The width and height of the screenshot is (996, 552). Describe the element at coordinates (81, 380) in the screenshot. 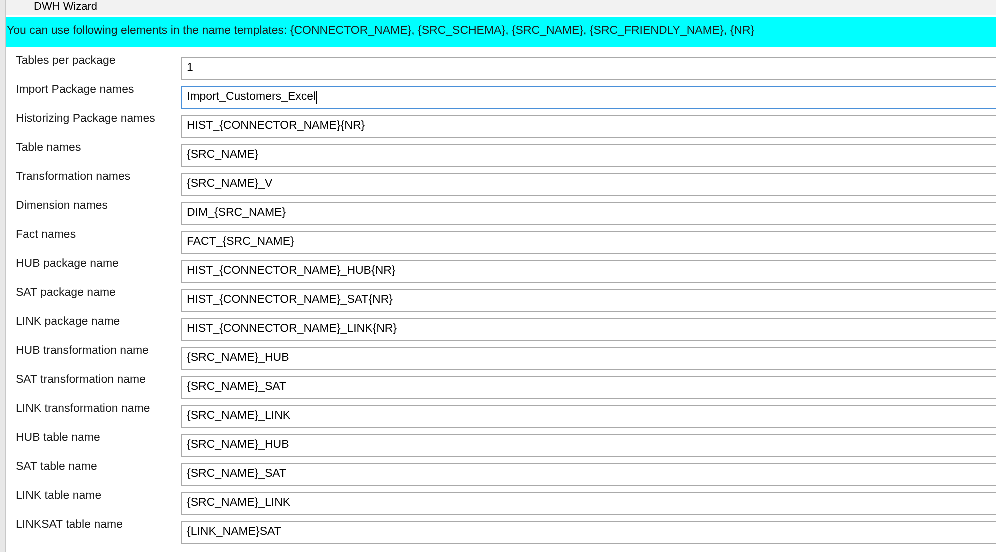

I see `field-label: SAT transformation name` at that location.